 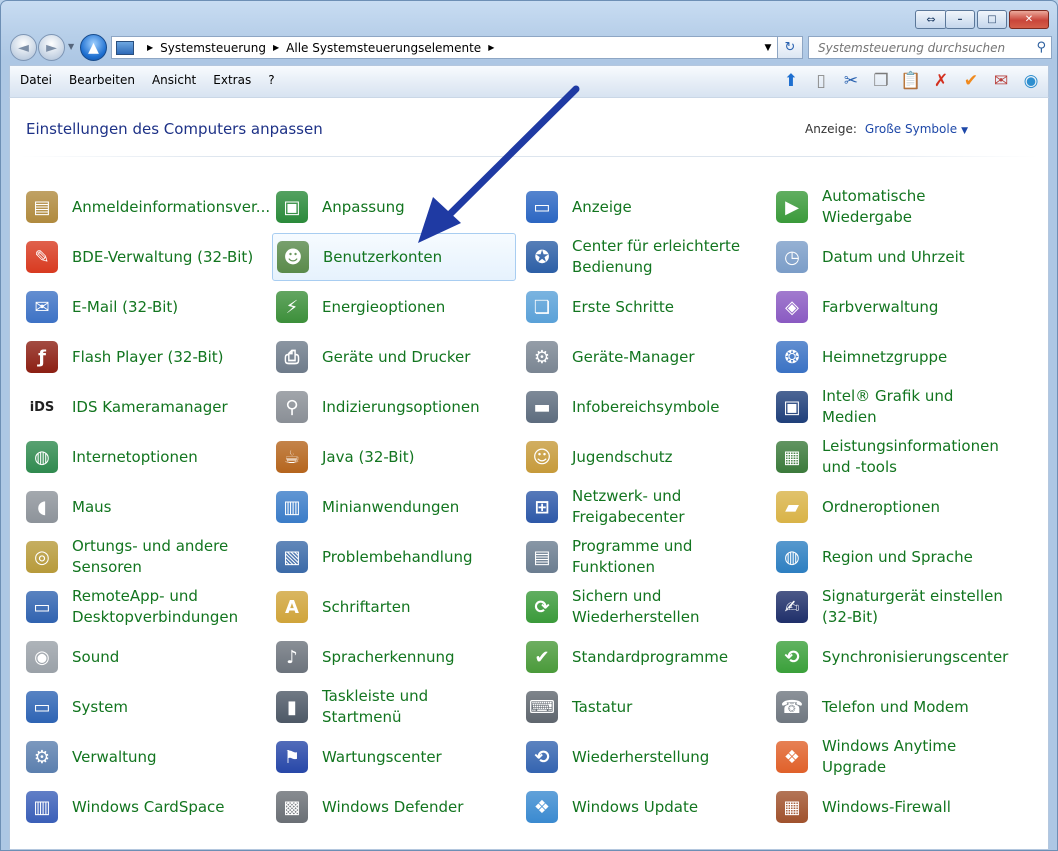 I want to click on control-panel-item: ⚙ Geräte-Manager, so click(x=647, y=357).